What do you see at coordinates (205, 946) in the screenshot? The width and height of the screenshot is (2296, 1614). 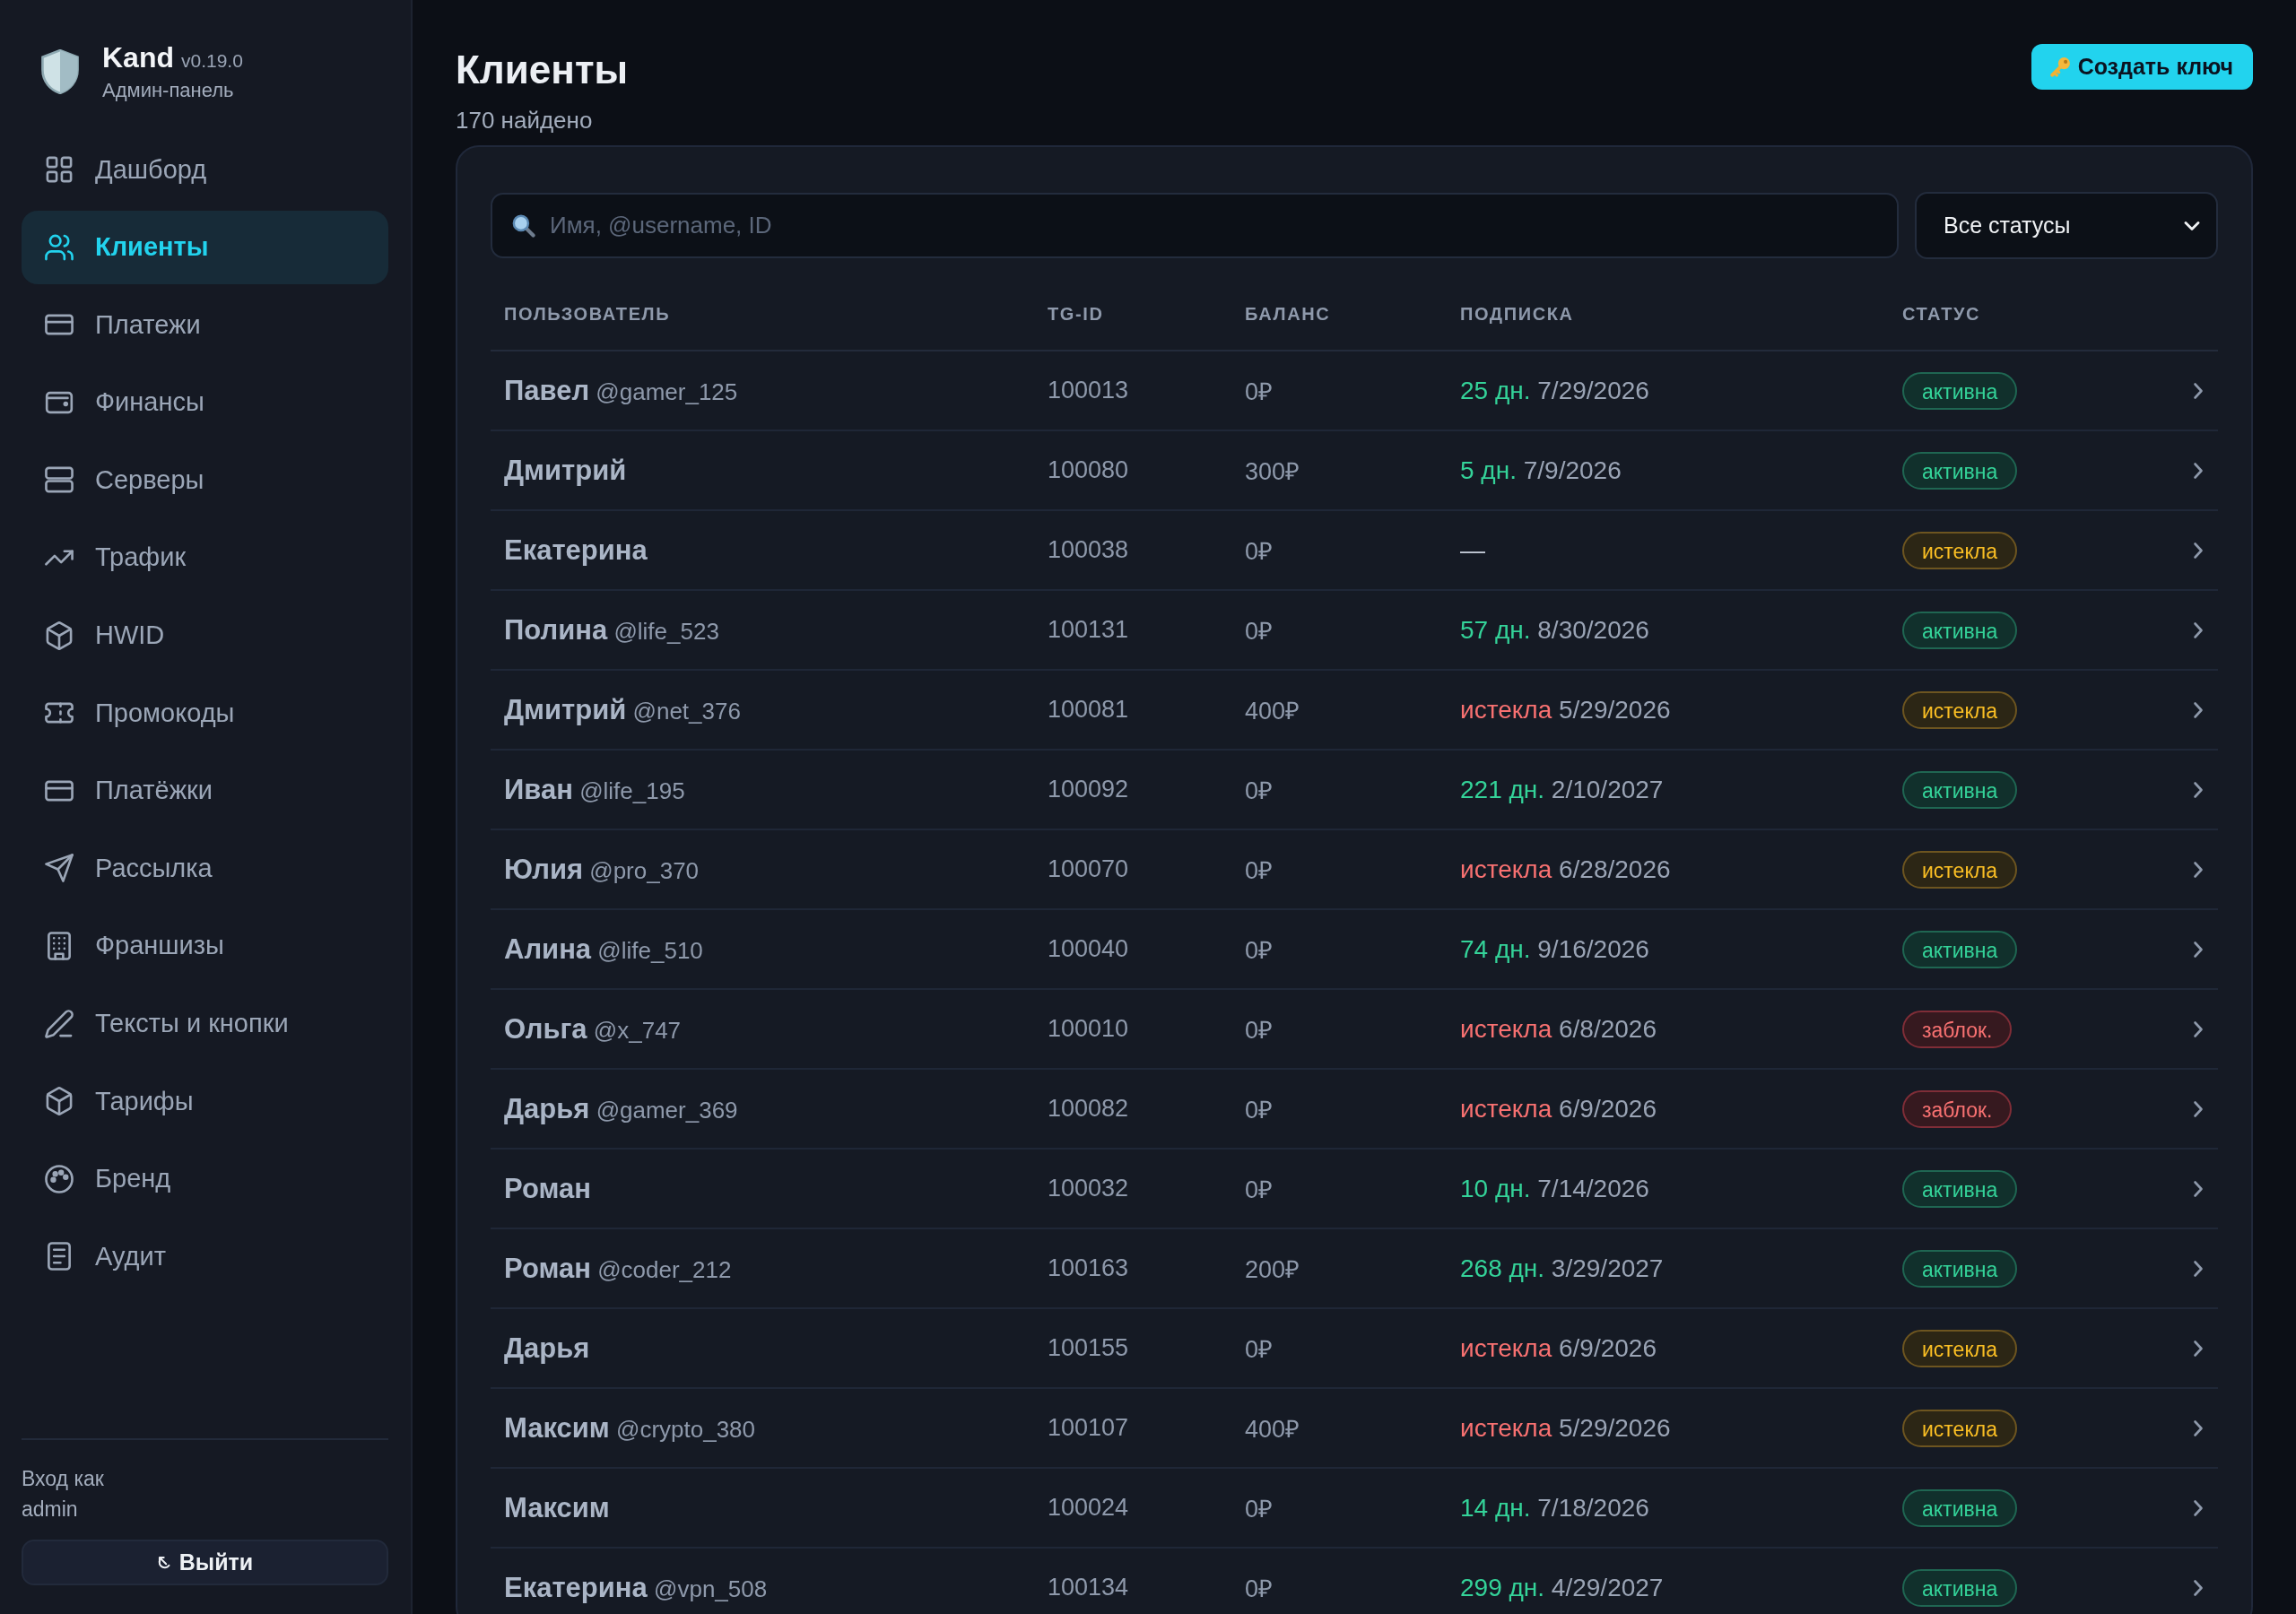 I see `sidebar-item: Франшизы` at bounding box center [205, 946].